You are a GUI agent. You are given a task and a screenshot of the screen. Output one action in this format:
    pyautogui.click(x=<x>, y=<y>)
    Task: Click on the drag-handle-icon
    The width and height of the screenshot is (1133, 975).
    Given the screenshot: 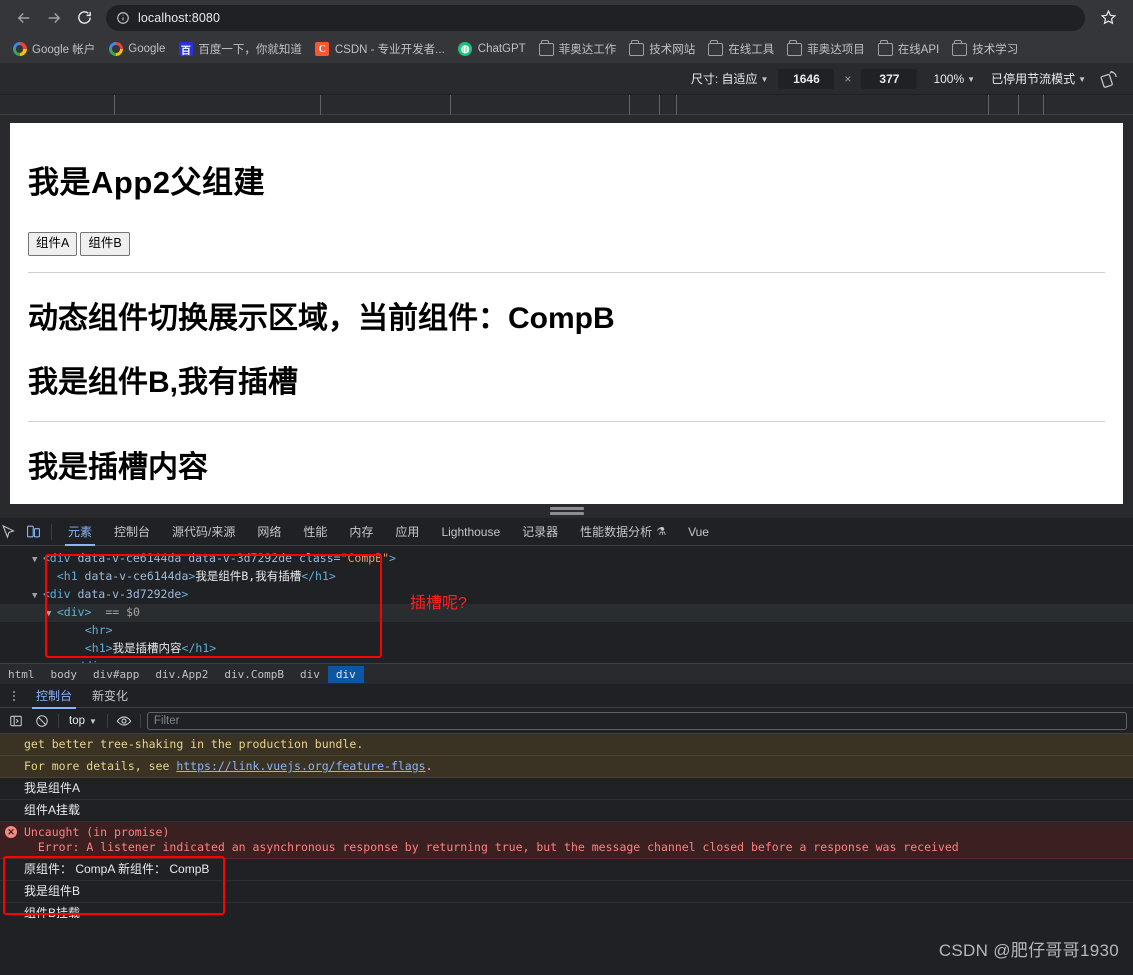 What is the action you would take?
    pyautogui.click(x=566, y=511)
    